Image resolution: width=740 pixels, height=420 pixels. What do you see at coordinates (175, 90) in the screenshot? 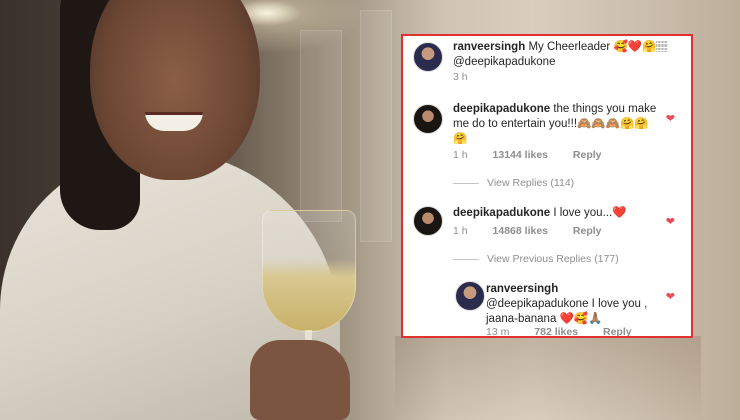
I see `person-head` at bounding box center [175, 90].